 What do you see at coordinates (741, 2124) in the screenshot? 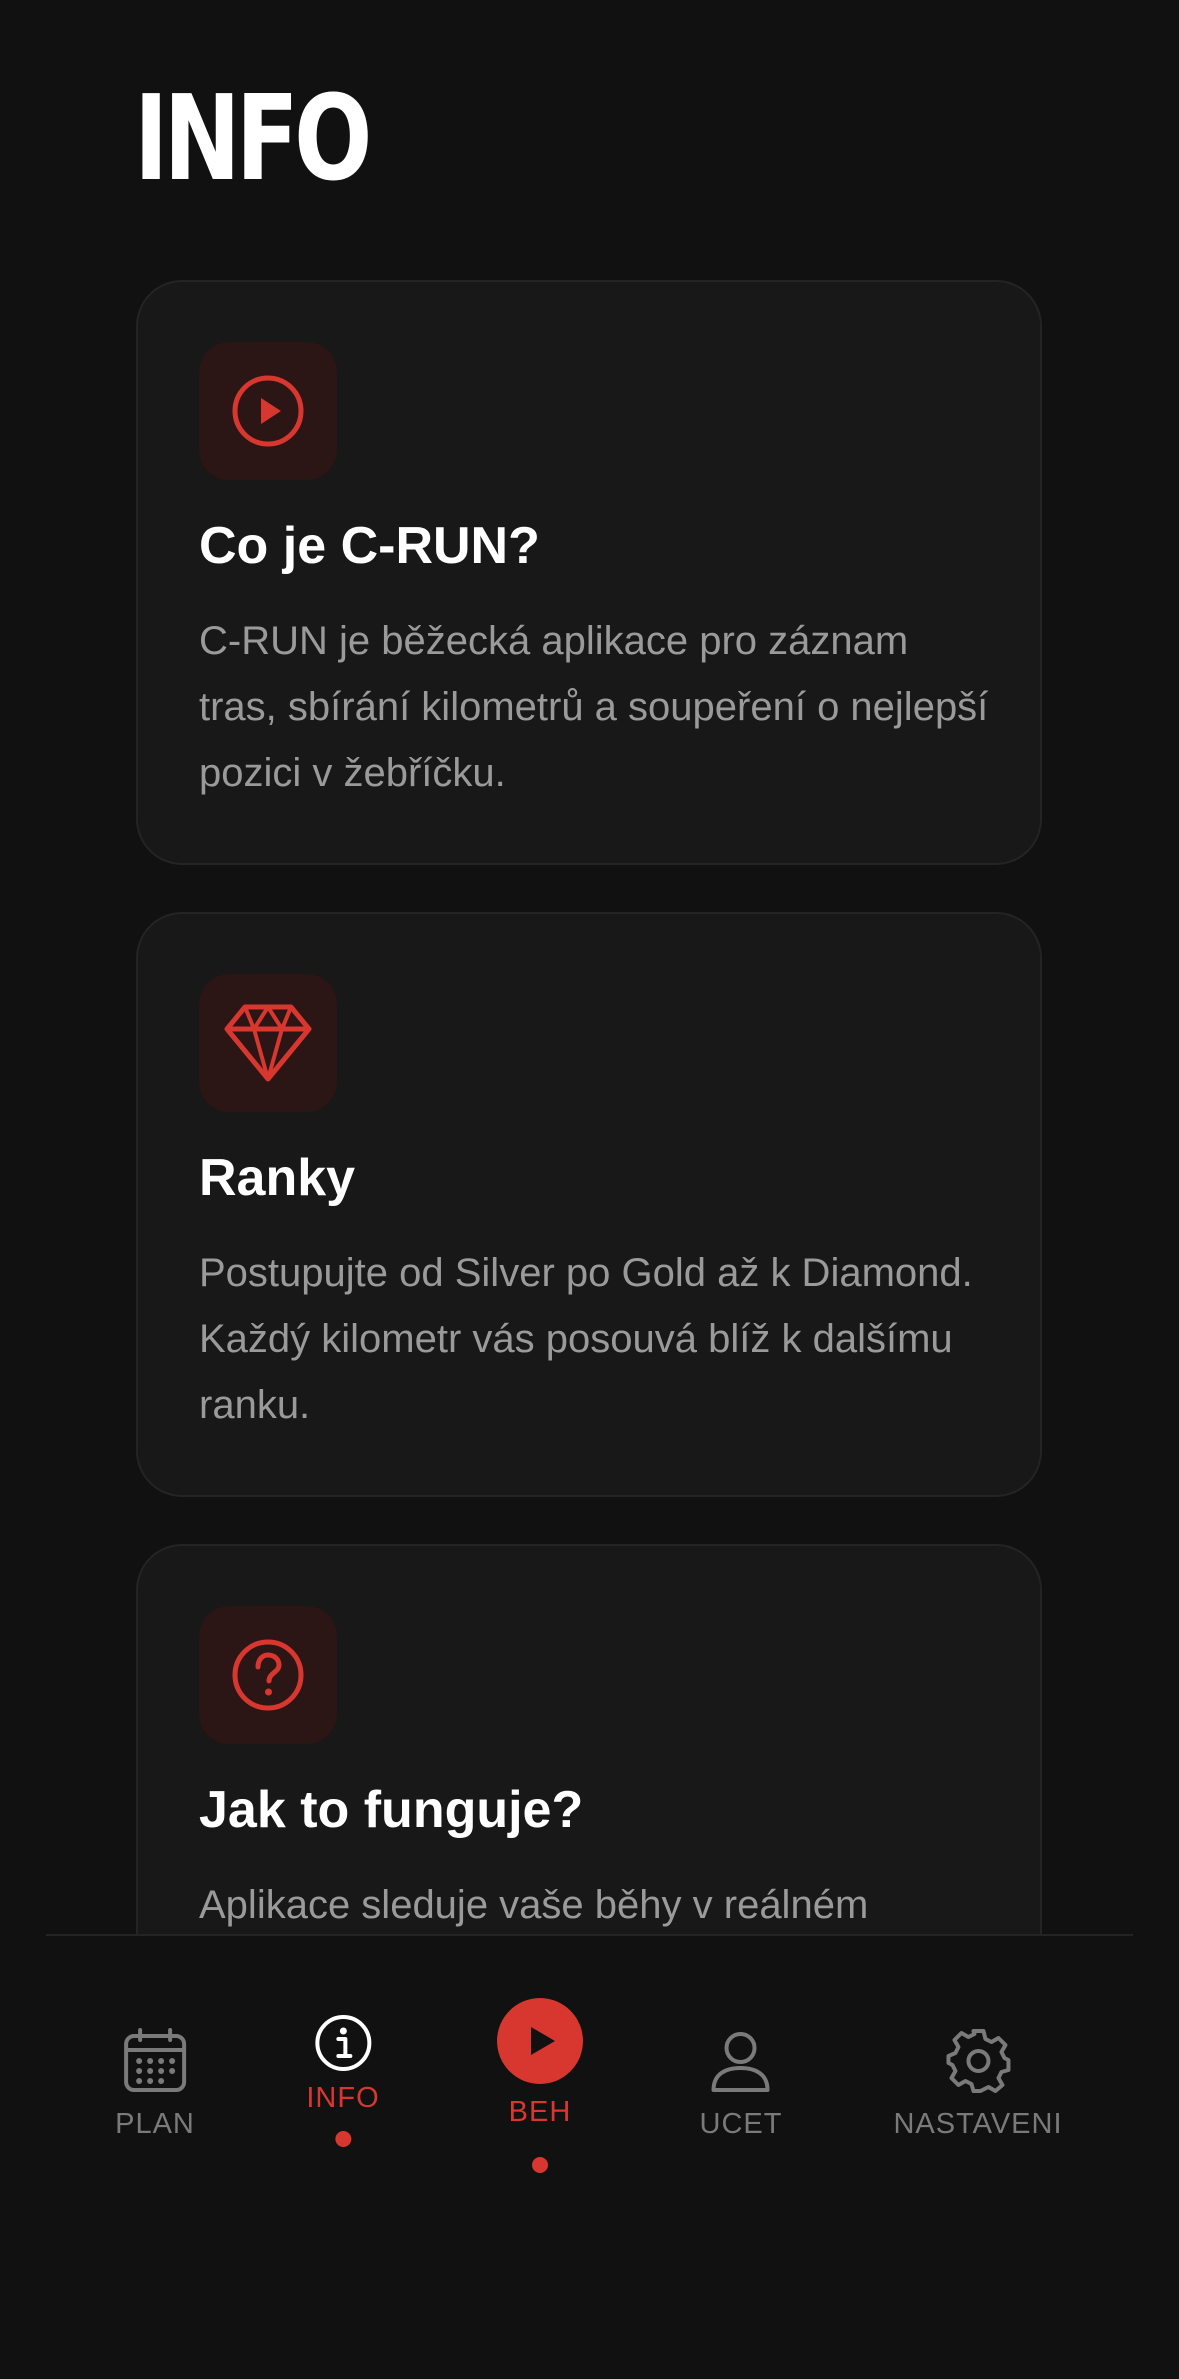
I see `nav-label: UCET` at bounding box center [741, 2124].